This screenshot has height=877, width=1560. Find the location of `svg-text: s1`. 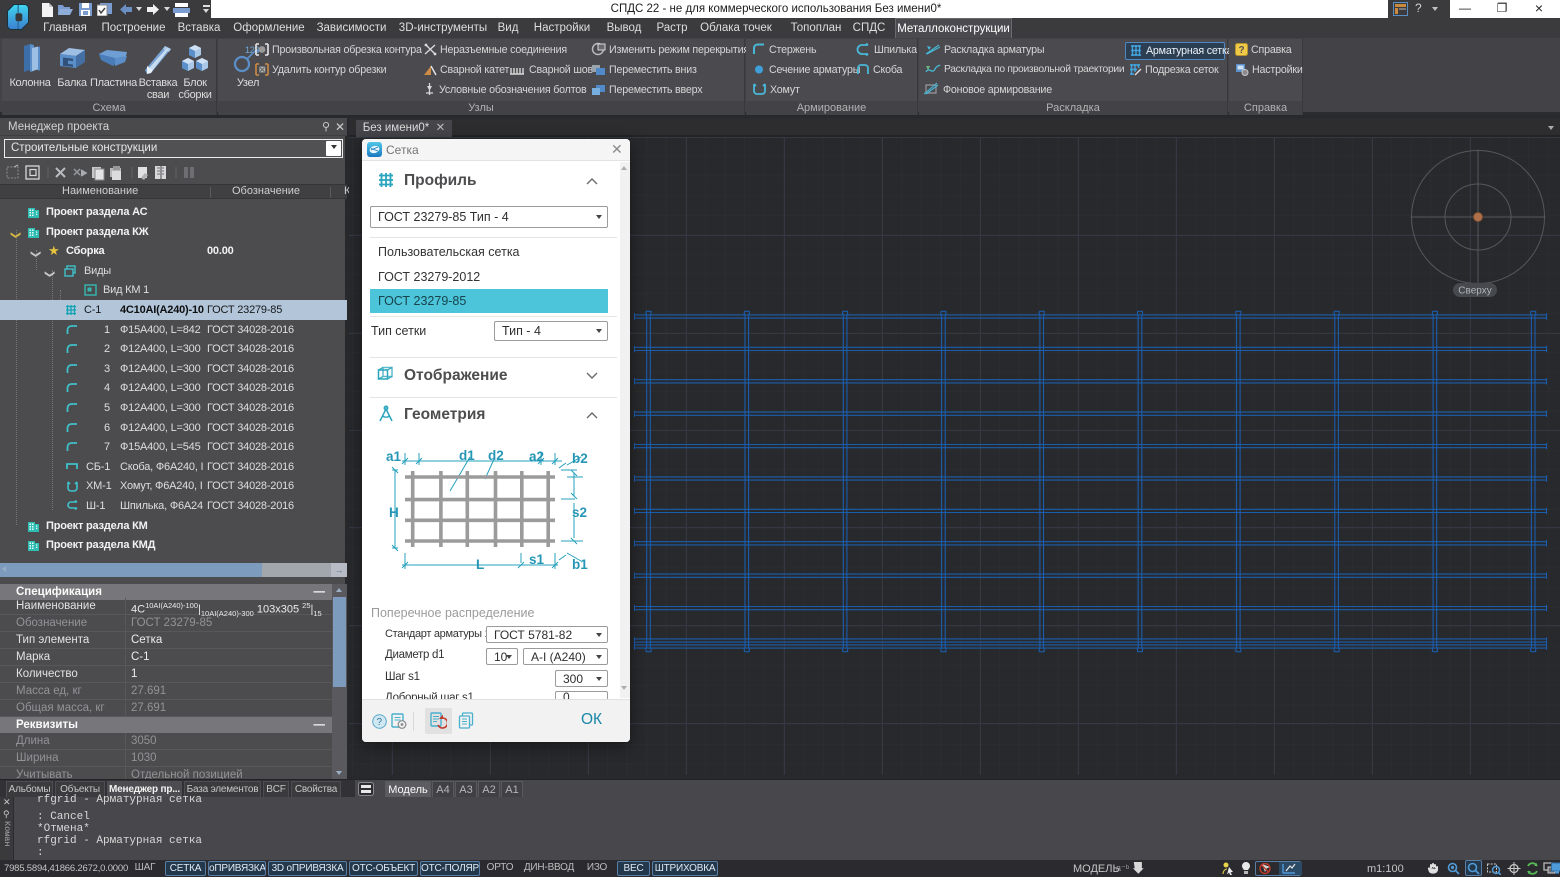

svg-text: s1 is located at coordinates (537, 559).